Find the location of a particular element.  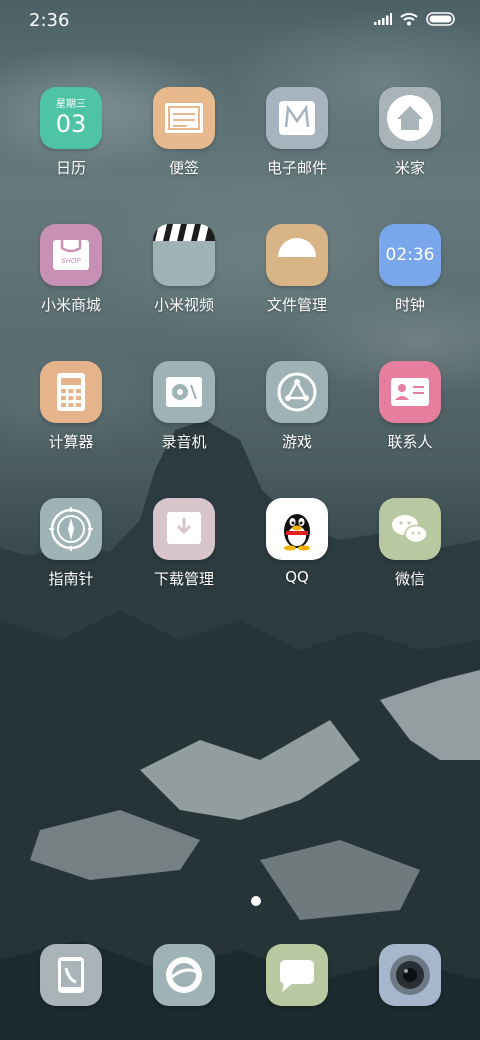

mijia-home-icon is located at coordinates (410, 118).